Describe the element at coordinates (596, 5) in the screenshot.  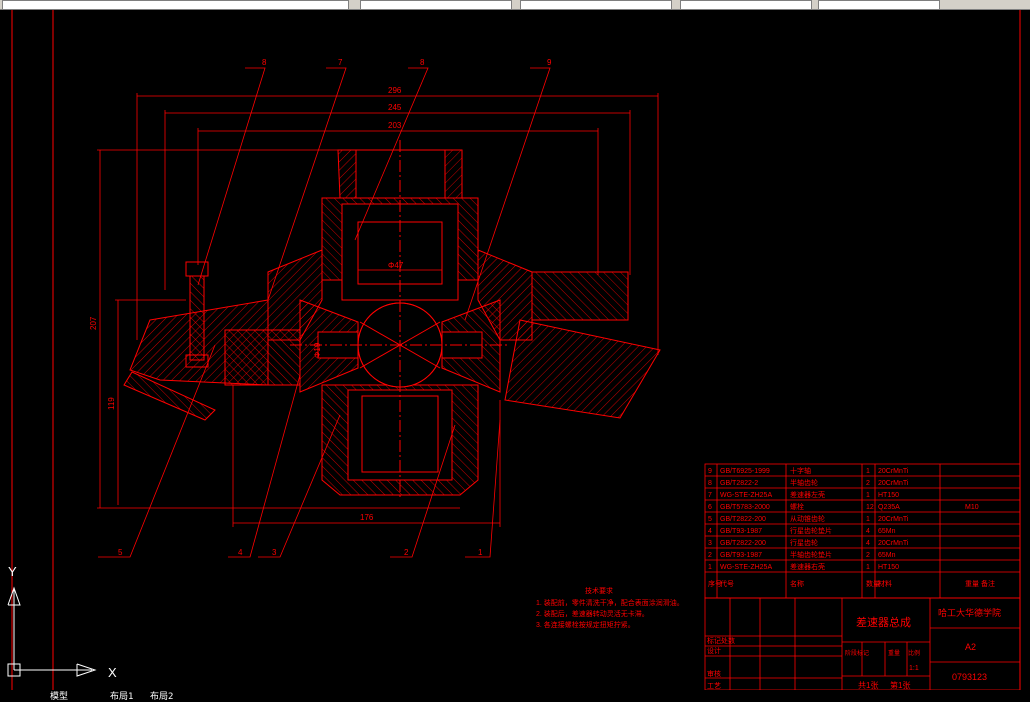
I see `linetype-combo` at that location.